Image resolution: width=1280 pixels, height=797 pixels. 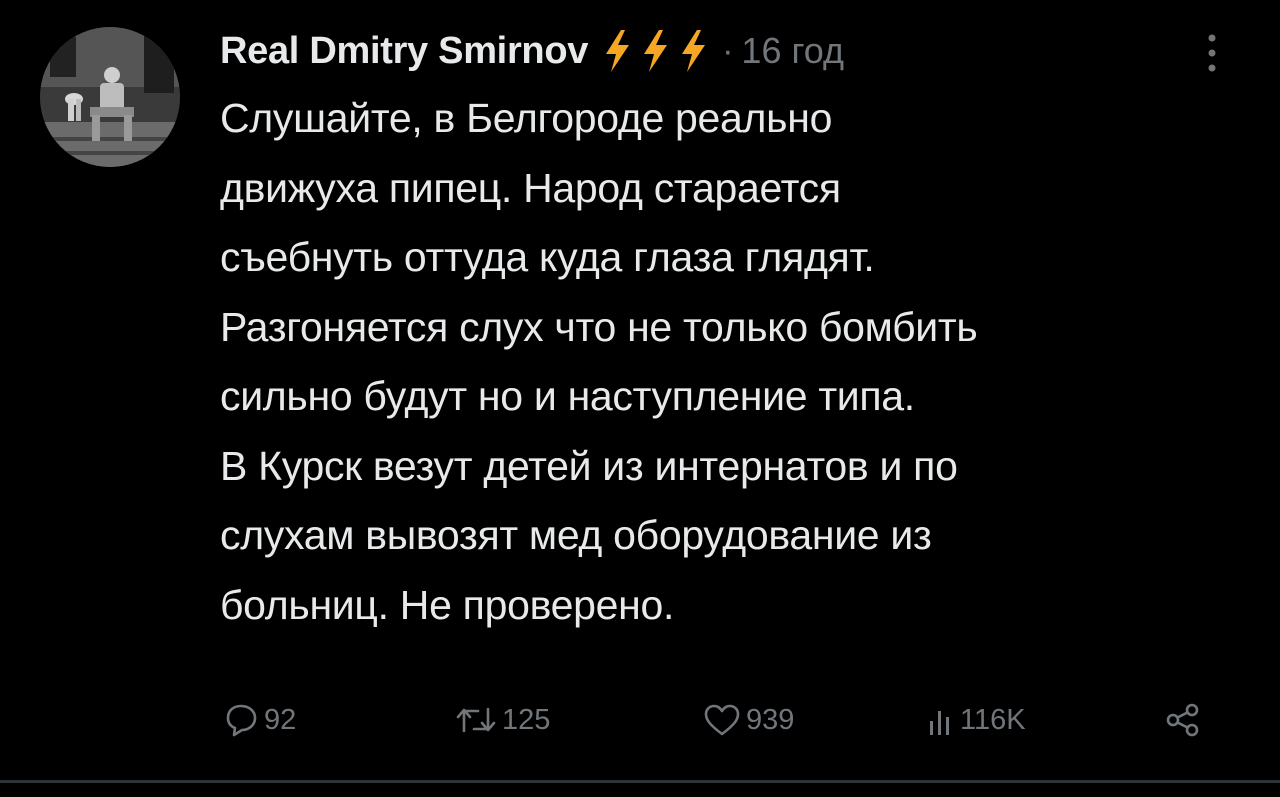 I want to click on share-icon, so click(x=1182, y=720).